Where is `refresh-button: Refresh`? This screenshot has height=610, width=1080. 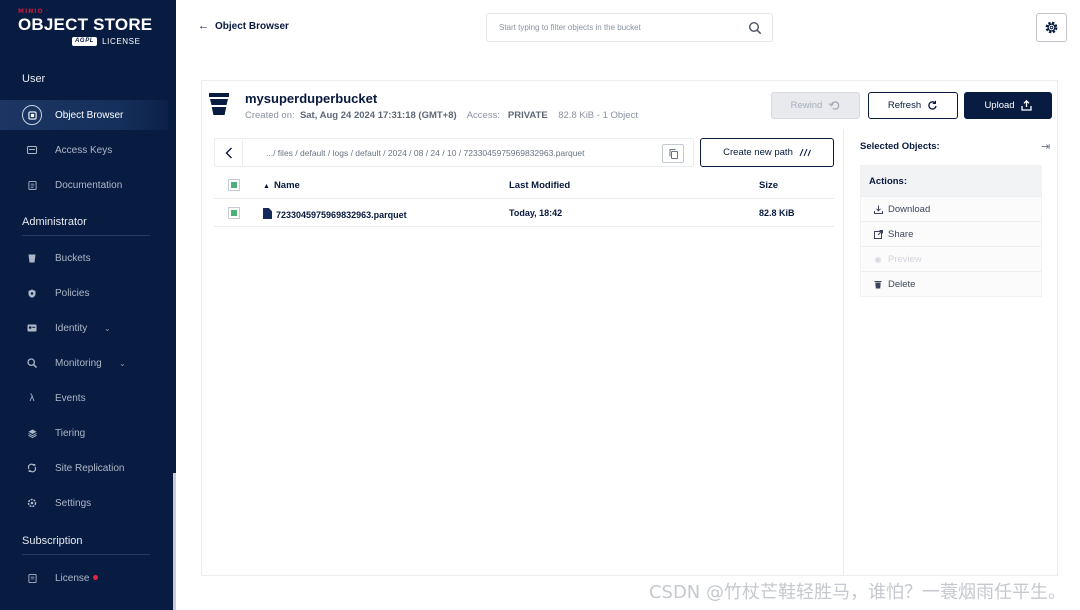
refresh-button: Refresh is located at coordinates (913, 105).